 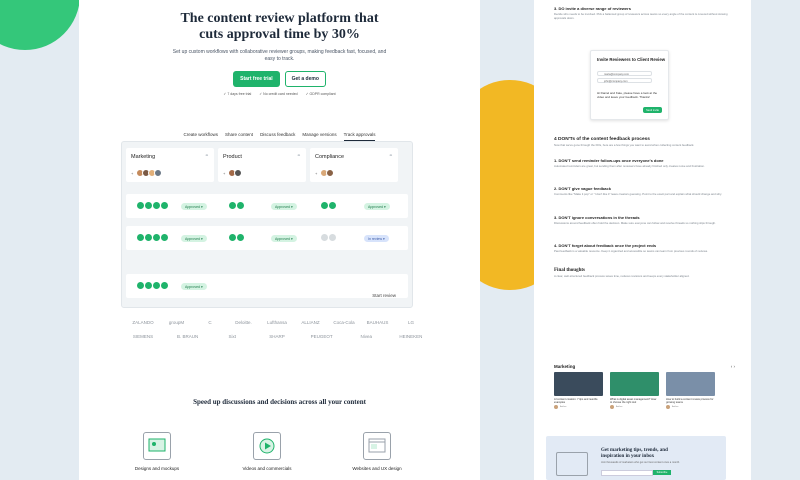 I want to click on get-demo-button: Get a demo, so click(x=305, y=79).